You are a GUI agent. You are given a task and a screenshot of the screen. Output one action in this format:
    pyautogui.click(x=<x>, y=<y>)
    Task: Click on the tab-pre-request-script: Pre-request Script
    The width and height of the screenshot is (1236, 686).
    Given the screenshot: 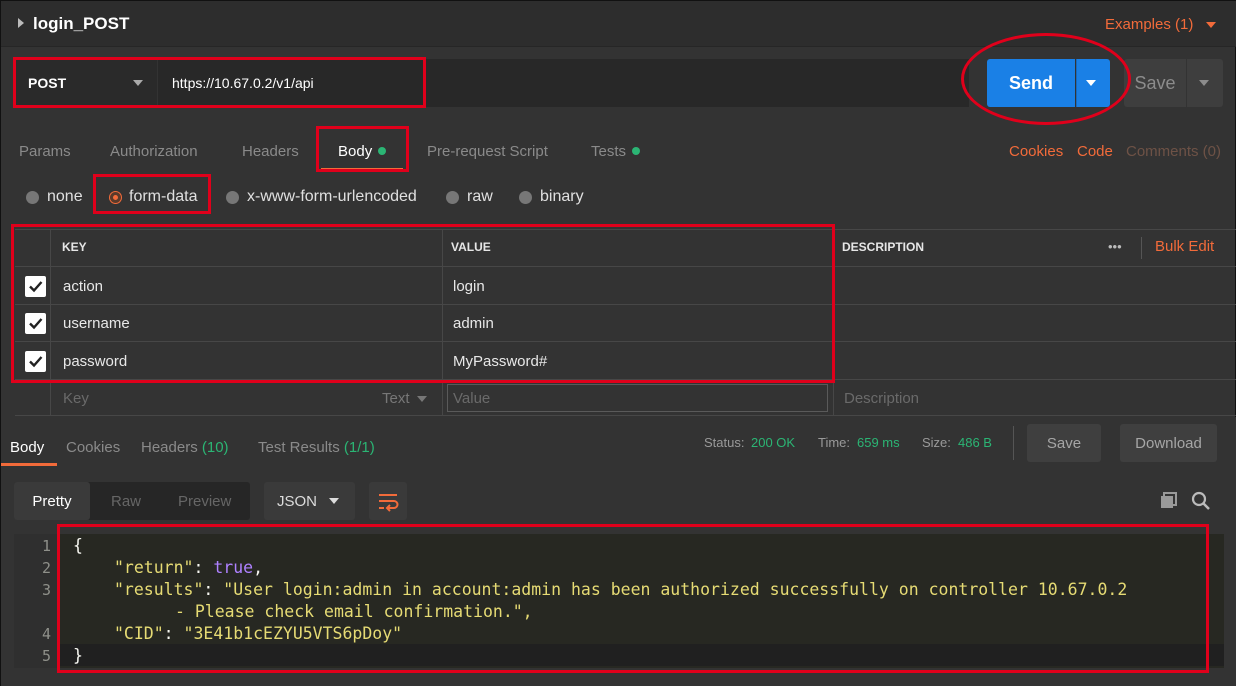 What is the action you would take?
    pyautogui.click(x=487, y=151)
    